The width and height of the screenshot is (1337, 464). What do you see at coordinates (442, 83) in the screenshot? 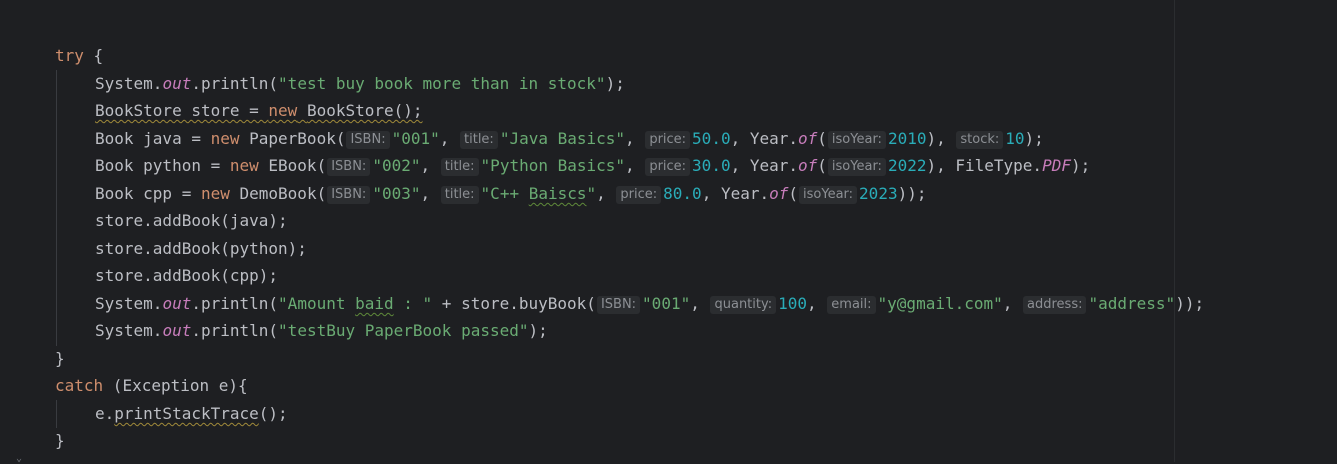
I see `string-literal: "test buy book more than in stock"` at bounding box center [442, 83].